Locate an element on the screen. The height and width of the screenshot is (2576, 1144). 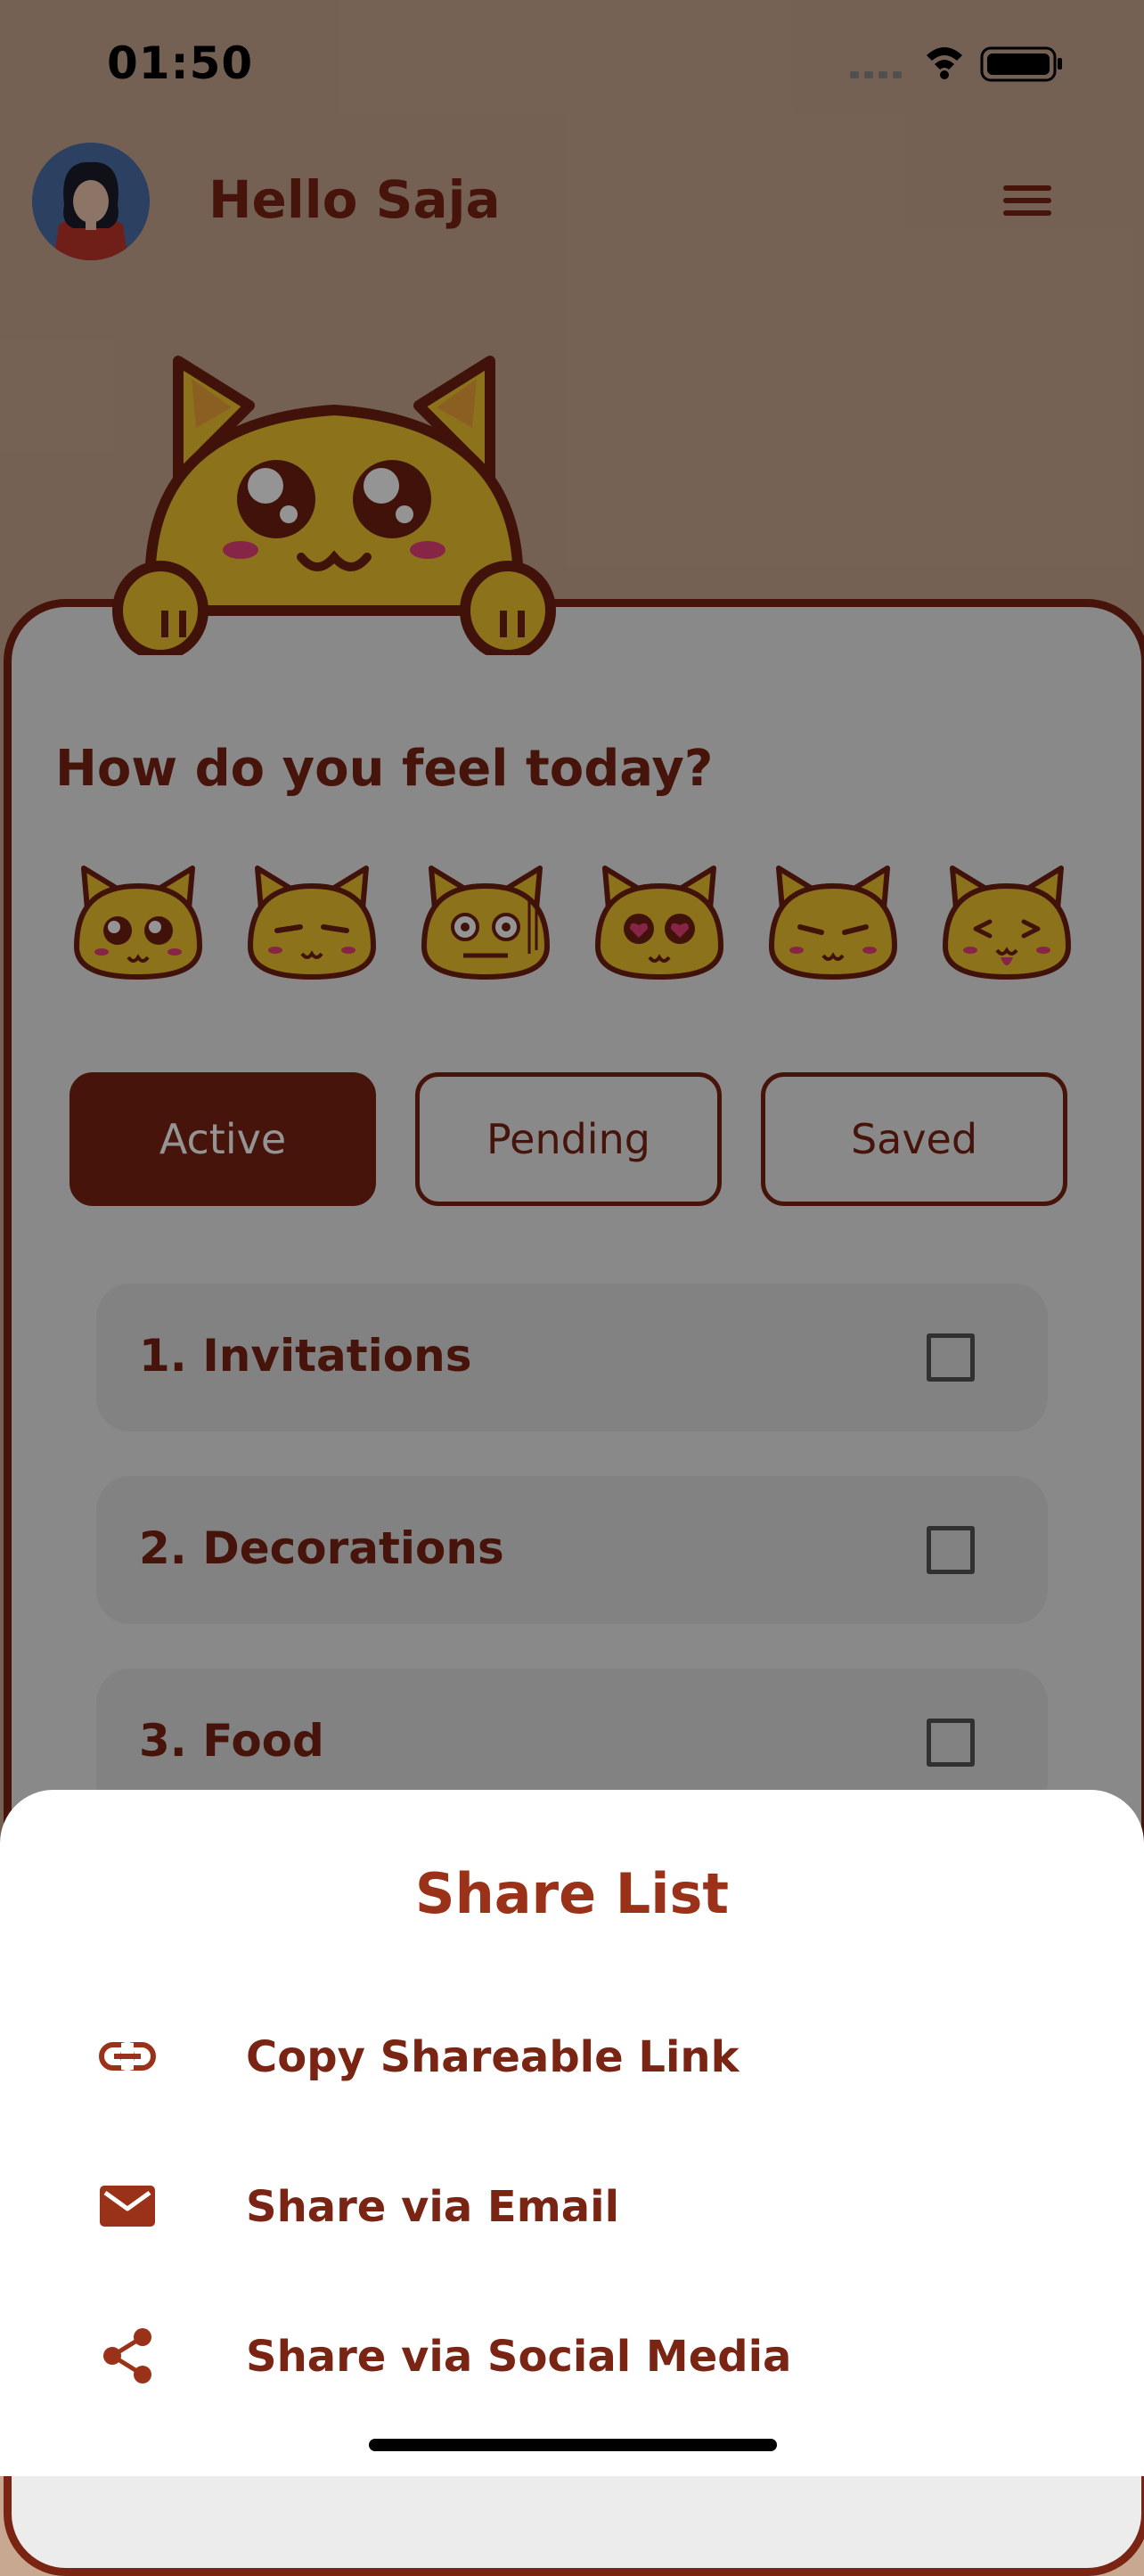
share-icon is located at coordinates (127, 2356).